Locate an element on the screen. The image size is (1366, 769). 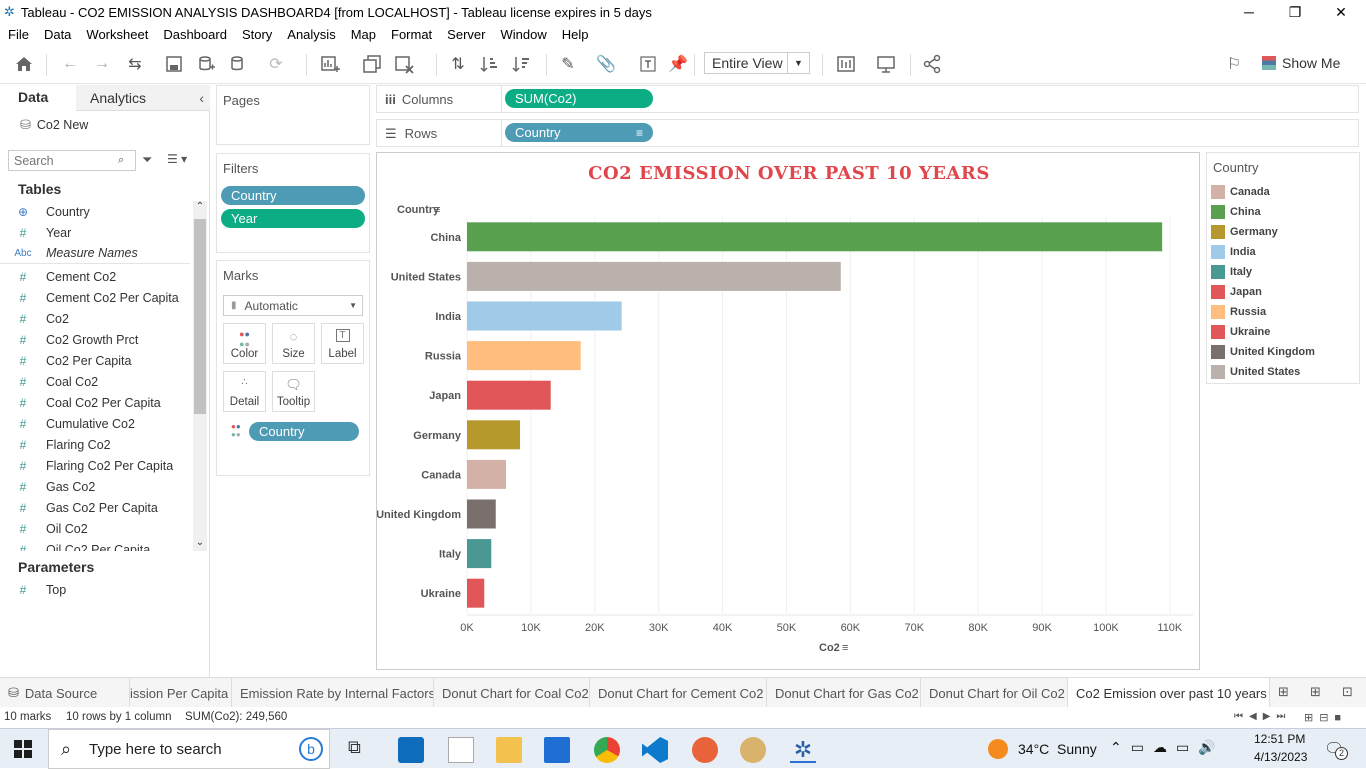
menu-analysis: Analysis is located at coordinates (310, 34).